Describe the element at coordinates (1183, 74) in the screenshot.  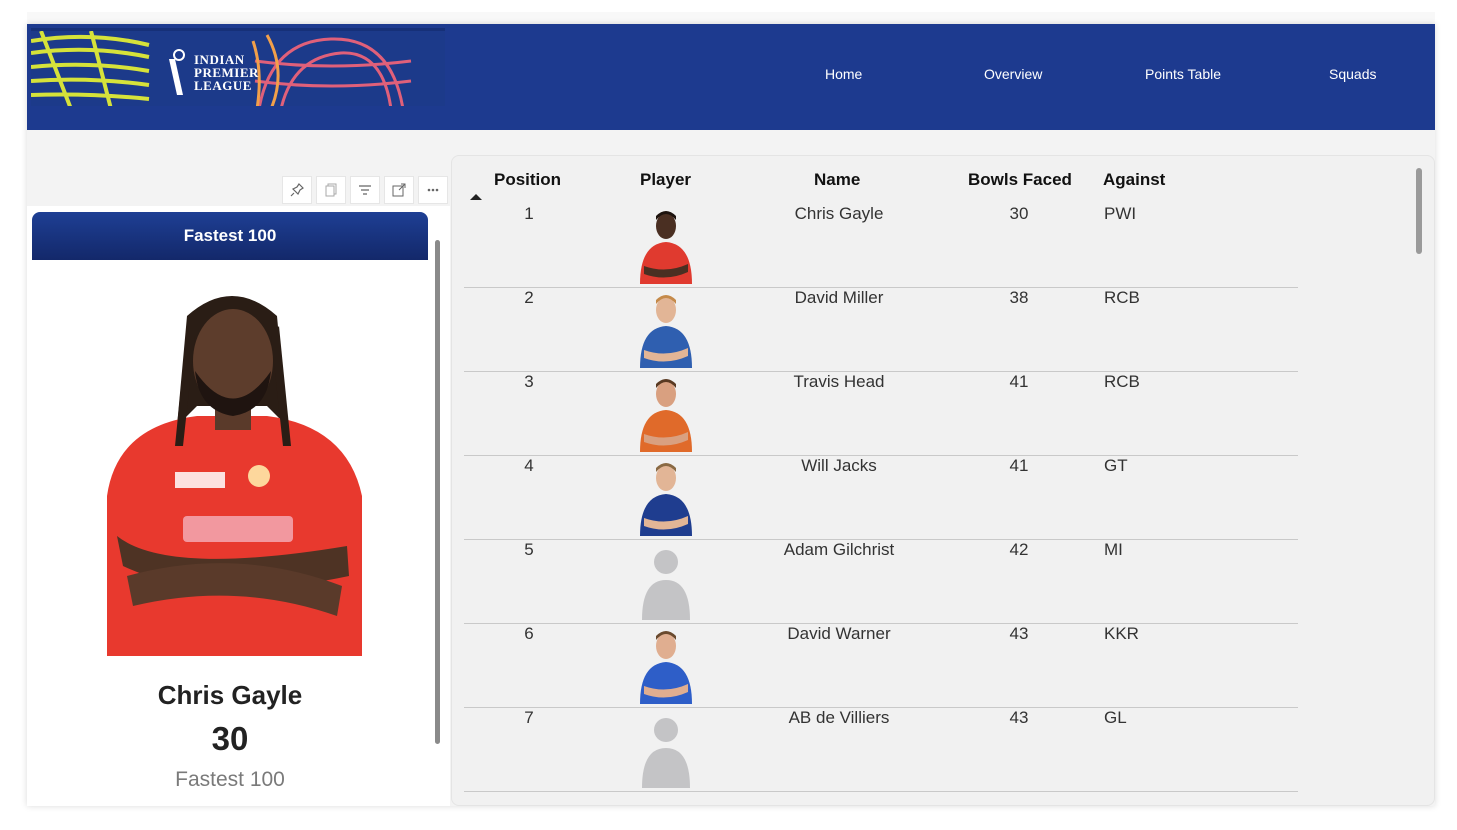
I see `nav-link-points-table: Points Table` at that location.